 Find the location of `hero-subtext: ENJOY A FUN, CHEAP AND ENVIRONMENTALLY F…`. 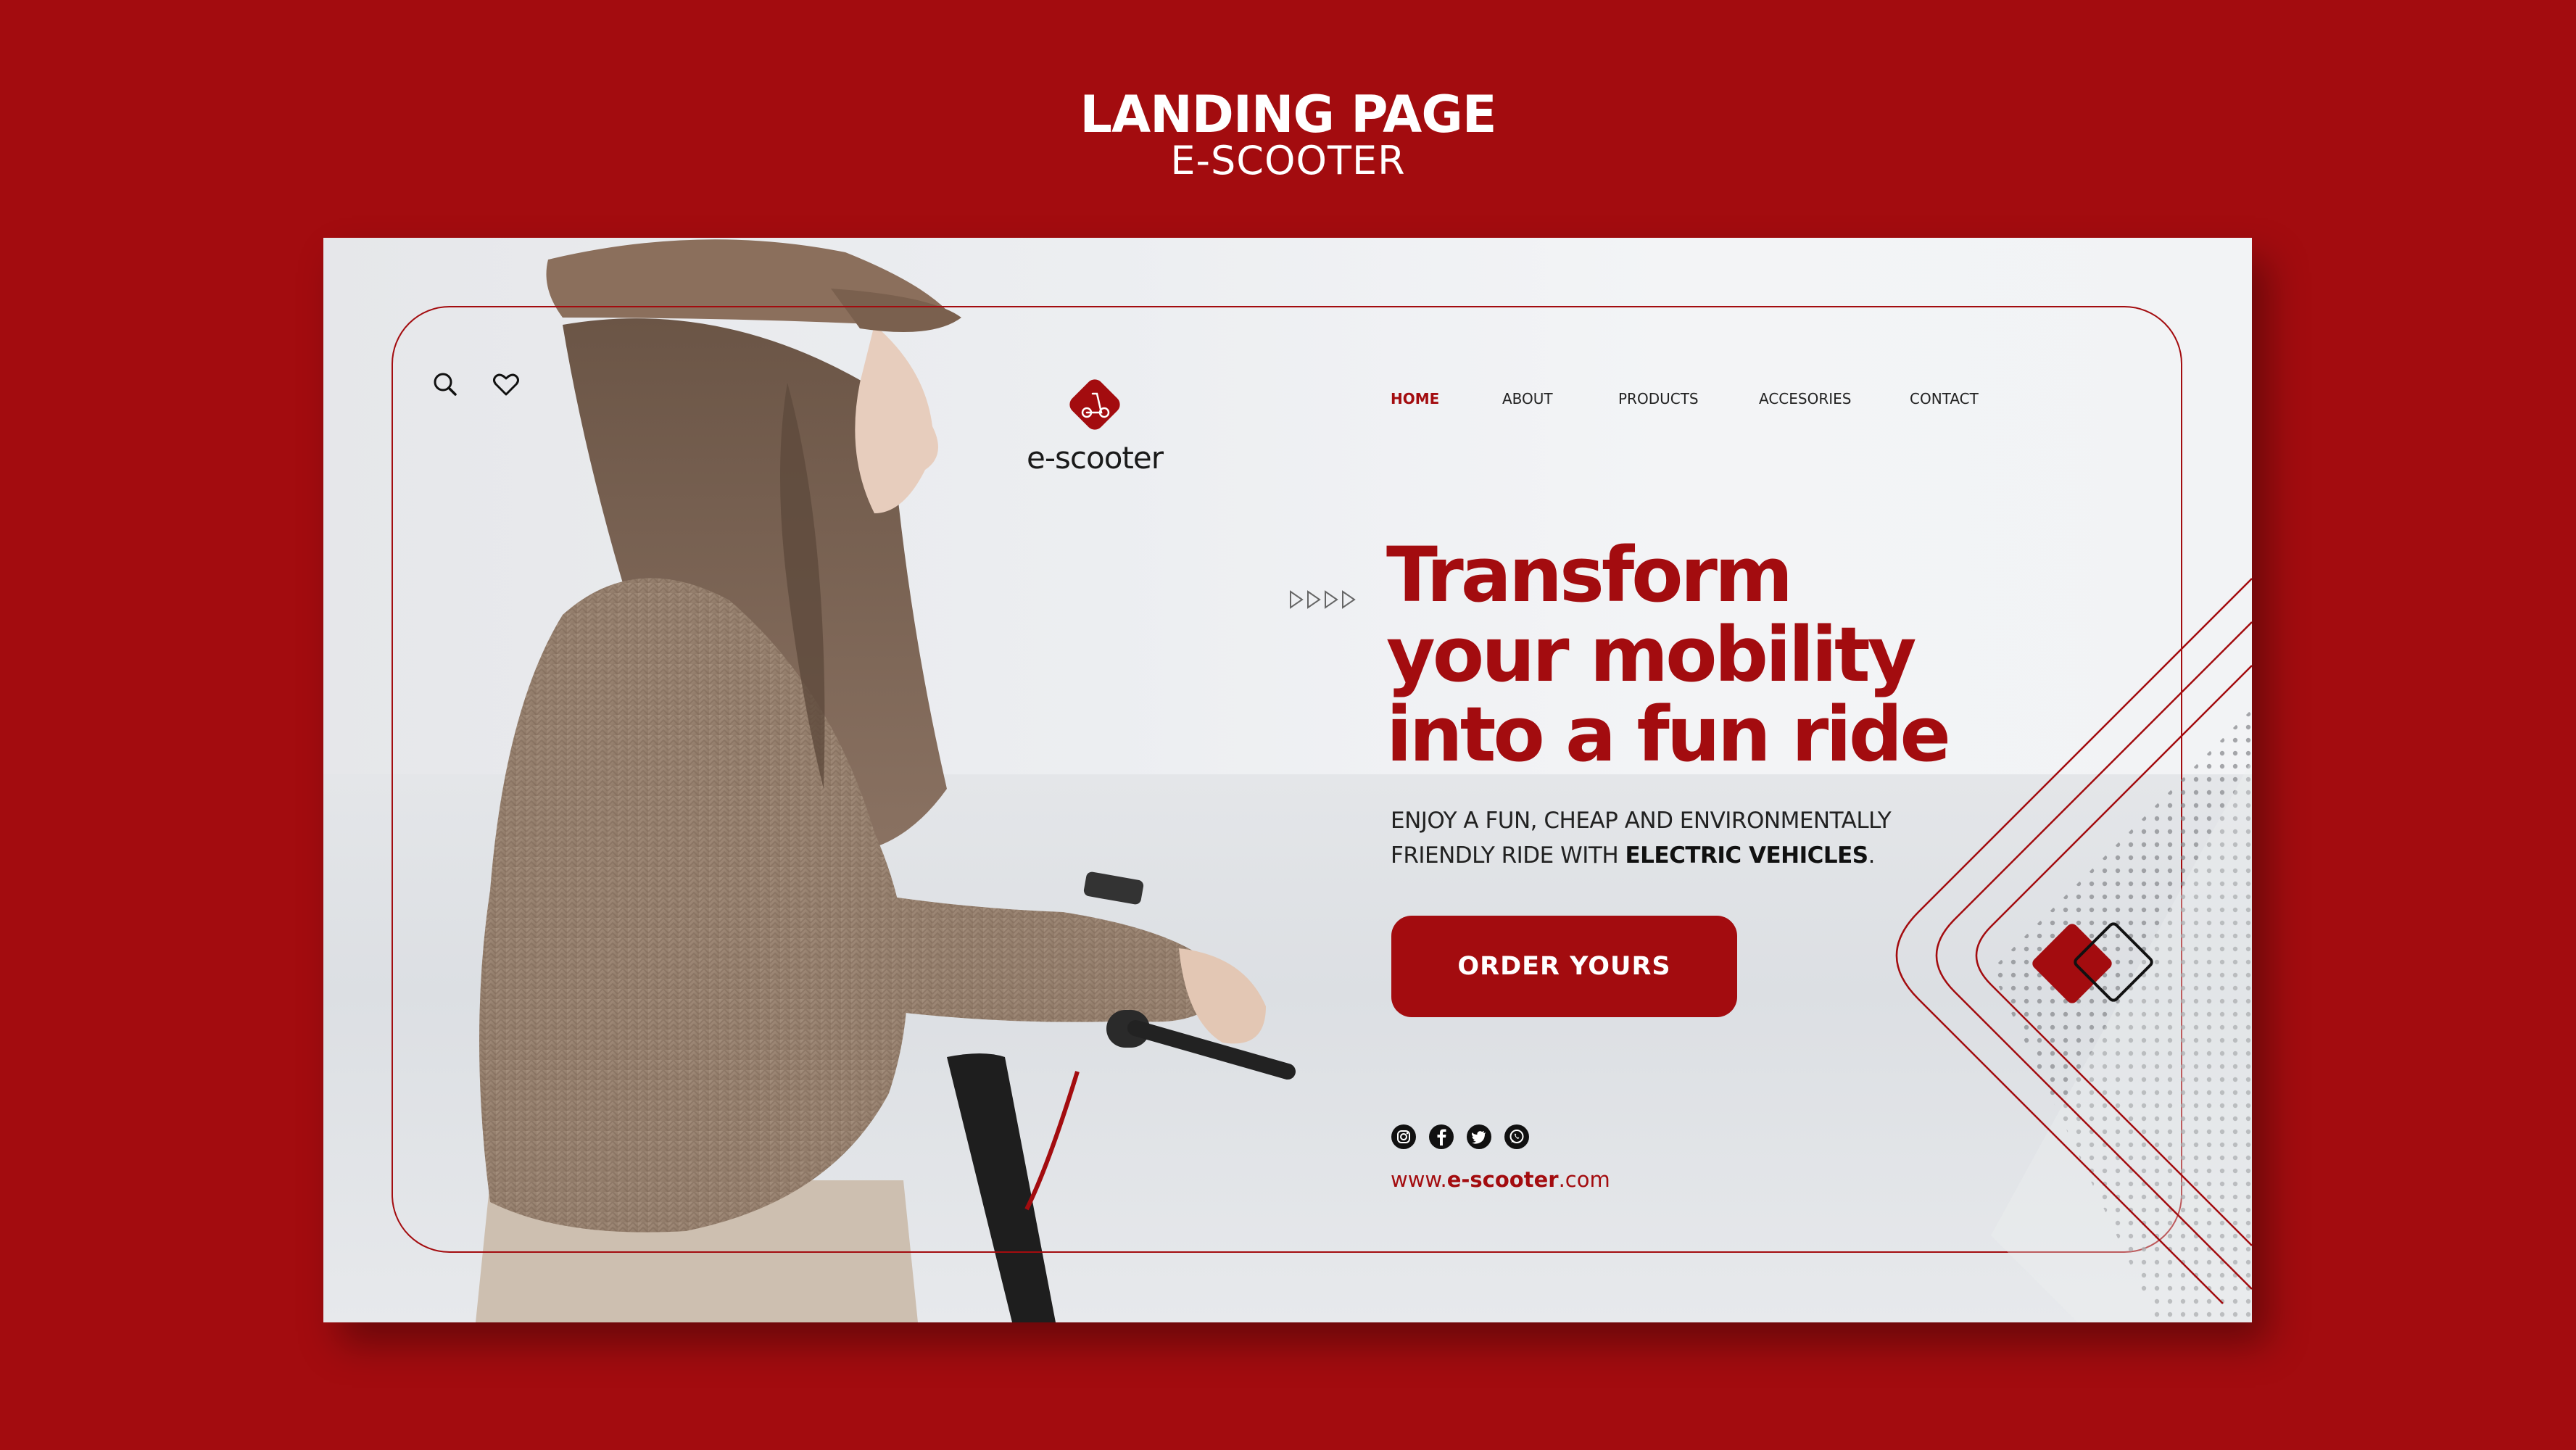

hero-subtext: ENJOY A FUN, CHEAP AND ENVIRONMENTALLY F… is located at coordinates (1702, 838).